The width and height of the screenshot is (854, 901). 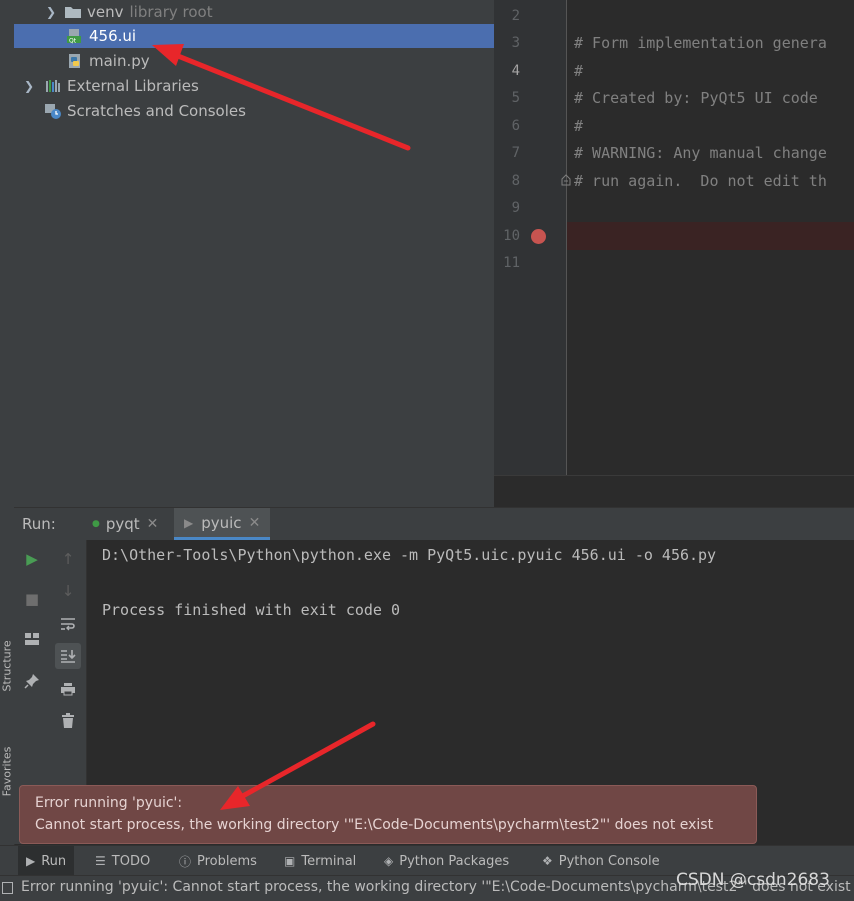 I want to click on code-line: # WARNING: Any manual change, so click(x=700, y=153).